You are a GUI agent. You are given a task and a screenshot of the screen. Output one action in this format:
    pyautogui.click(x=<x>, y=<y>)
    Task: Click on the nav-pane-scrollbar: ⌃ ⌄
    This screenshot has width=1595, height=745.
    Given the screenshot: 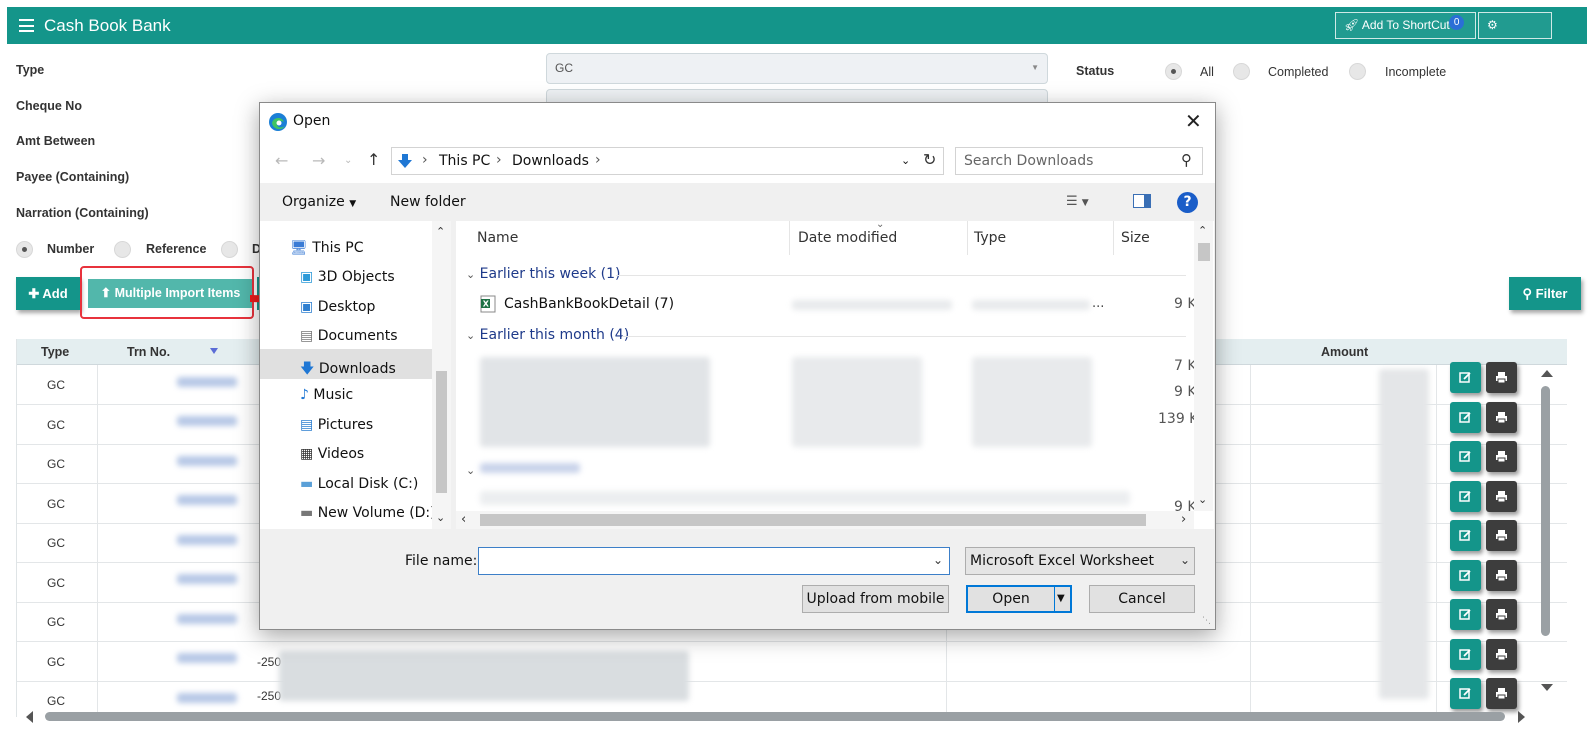 What is the action you would take?
    pyautogui.click(x=441, y=375)
    